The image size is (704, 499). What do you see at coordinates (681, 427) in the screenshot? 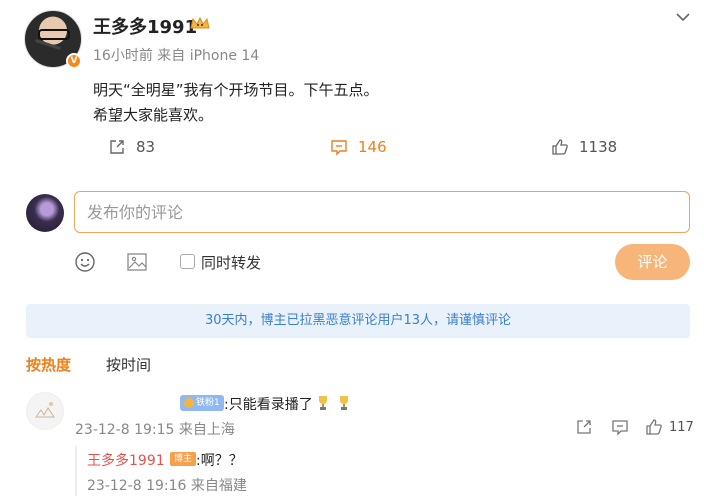
I see `comment-like-count: 117` at bounding box center [681, 427].